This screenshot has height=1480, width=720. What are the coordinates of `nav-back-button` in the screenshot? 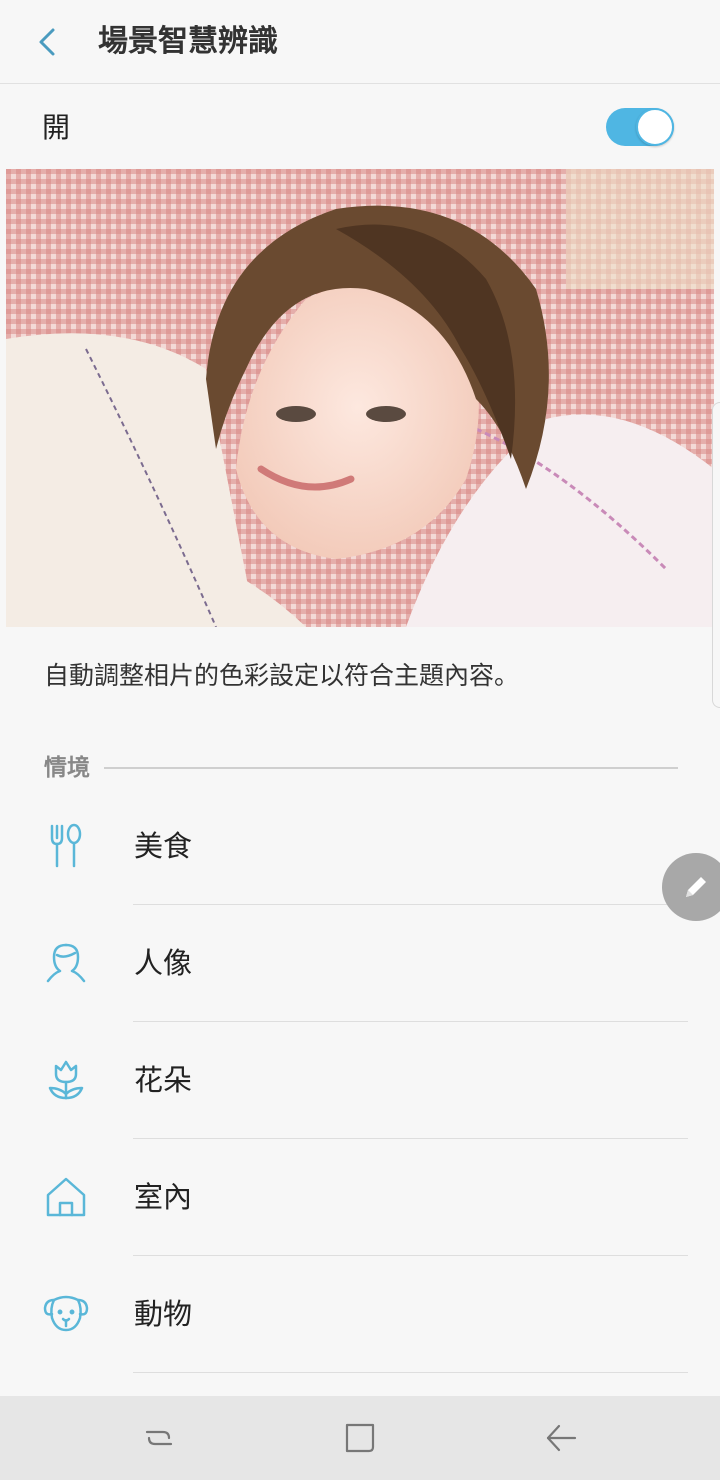 It's located at (561, 1438).